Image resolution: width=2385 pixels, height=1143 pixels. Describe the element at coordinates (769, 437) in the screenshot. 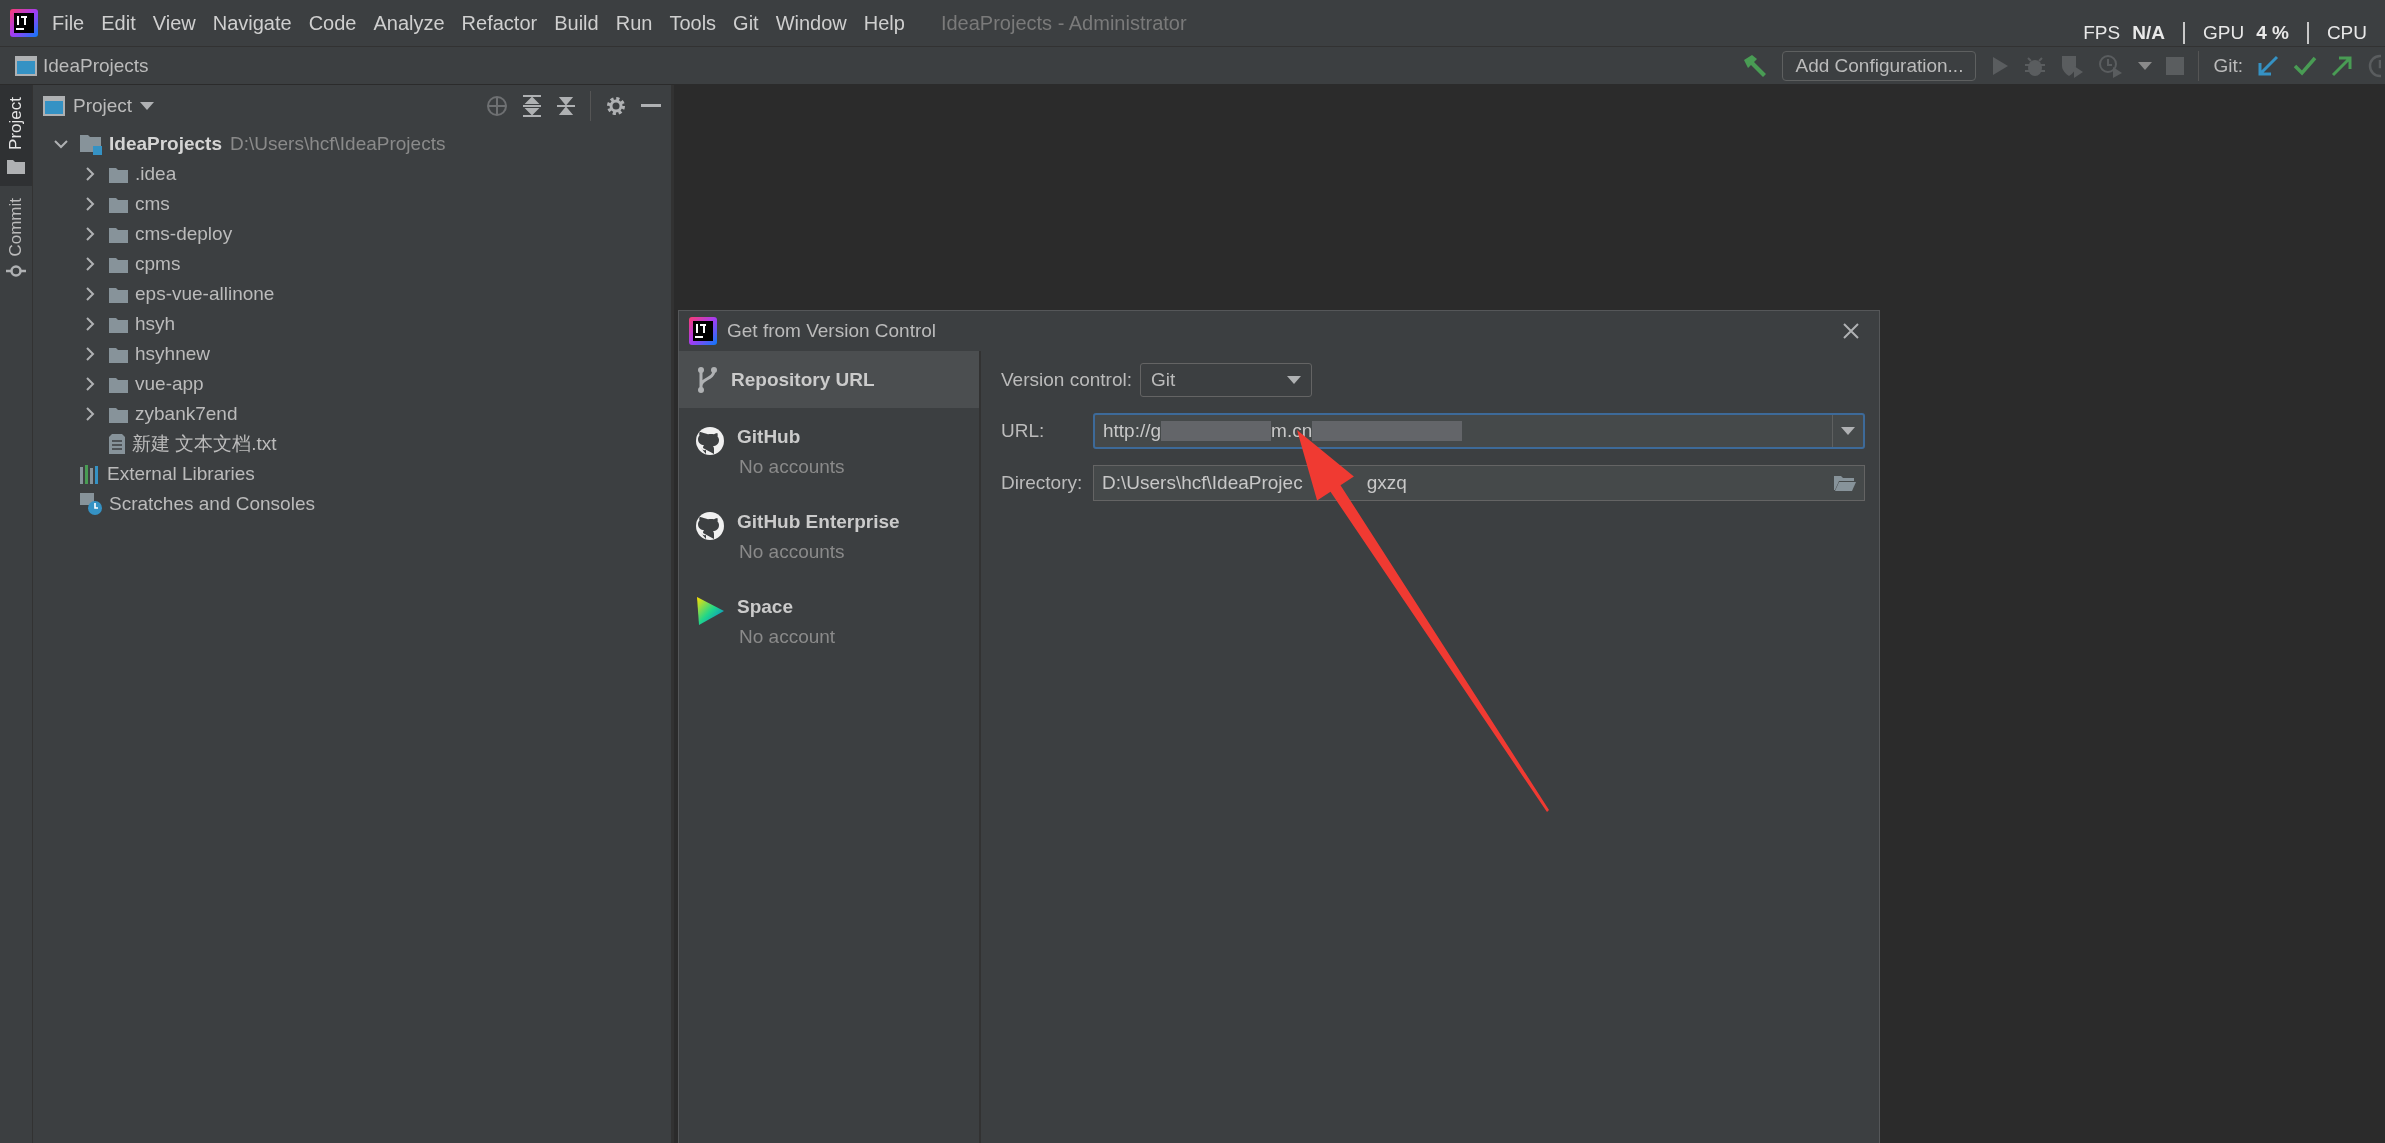

I see `source-title: GitHub` at that location.